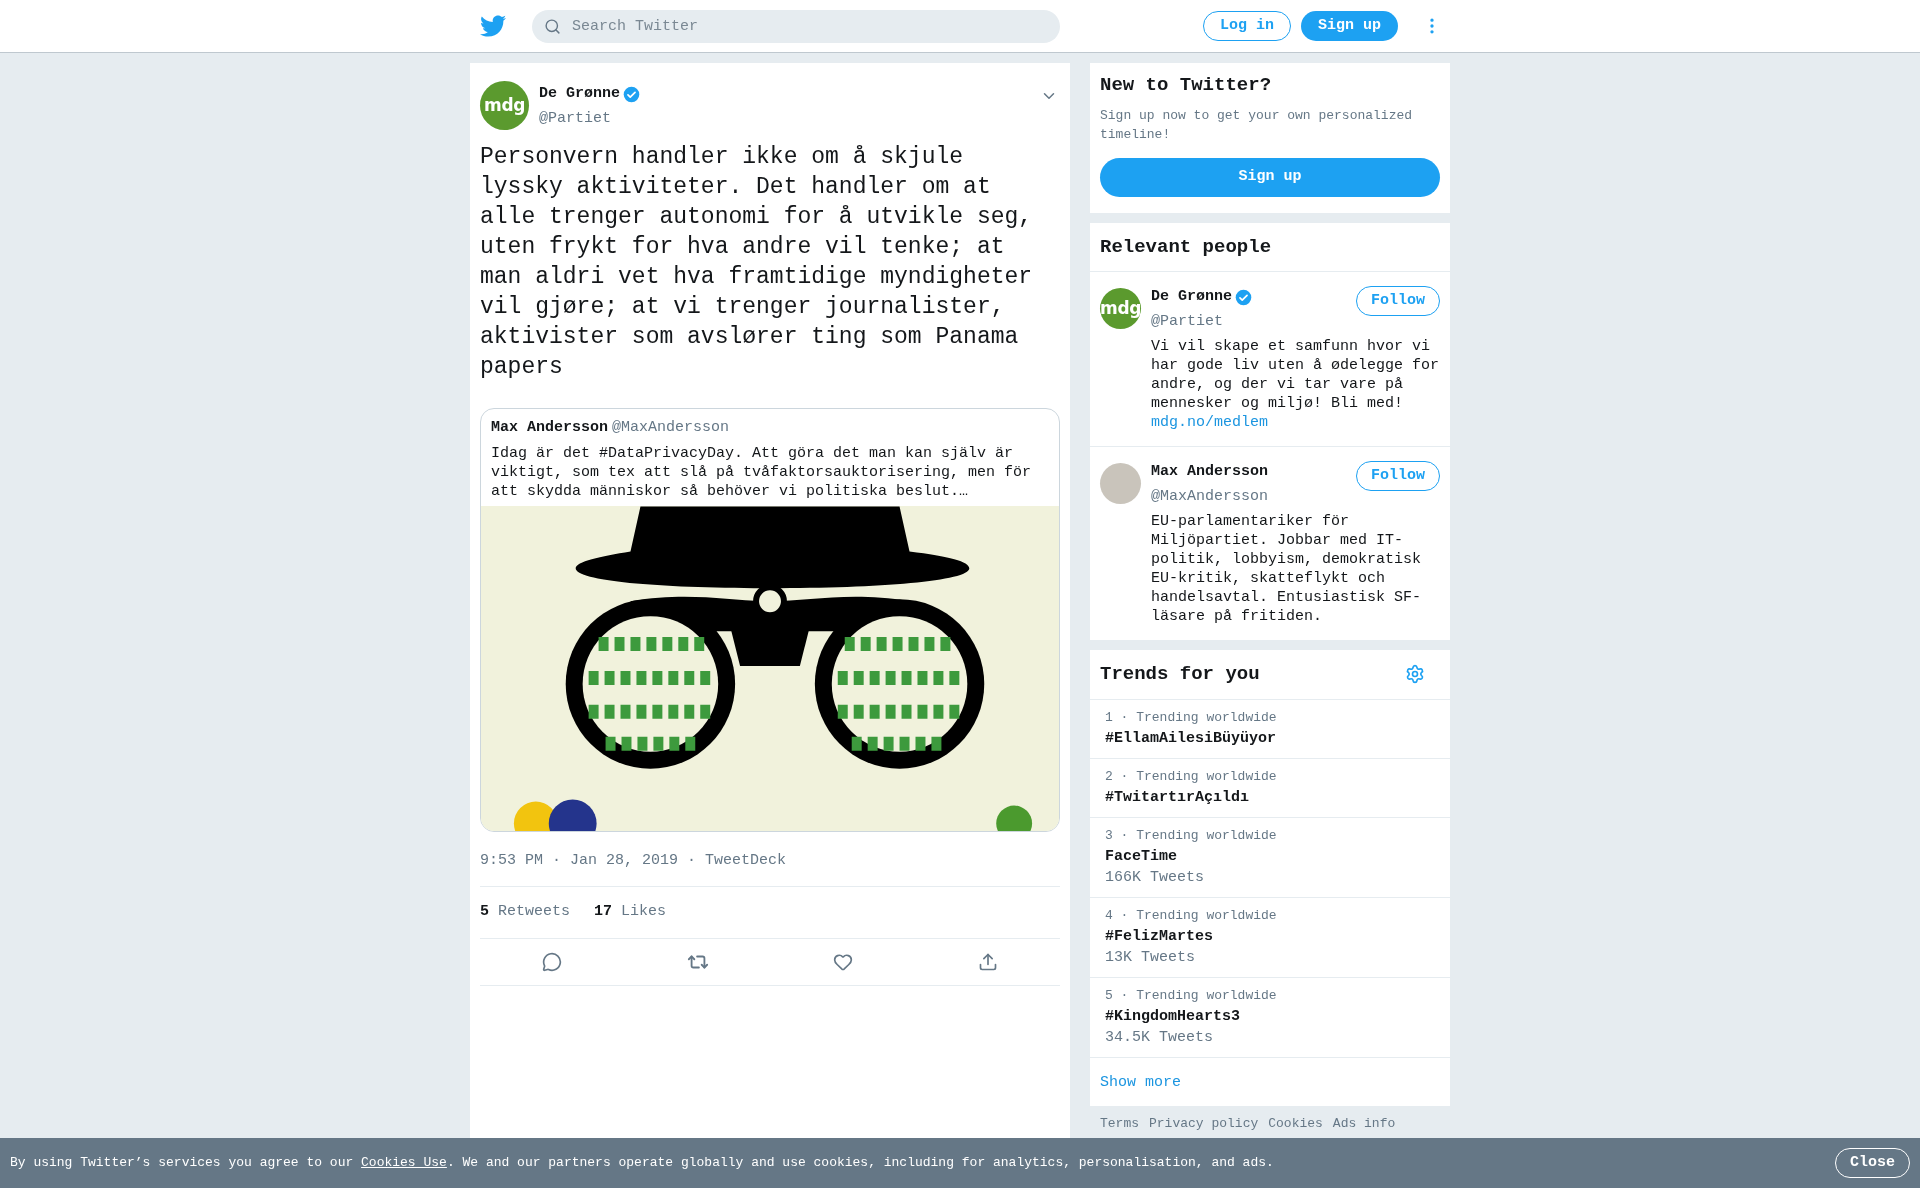  I want to click on cookies-use-link: Cookies Use, so click(404, 1163).